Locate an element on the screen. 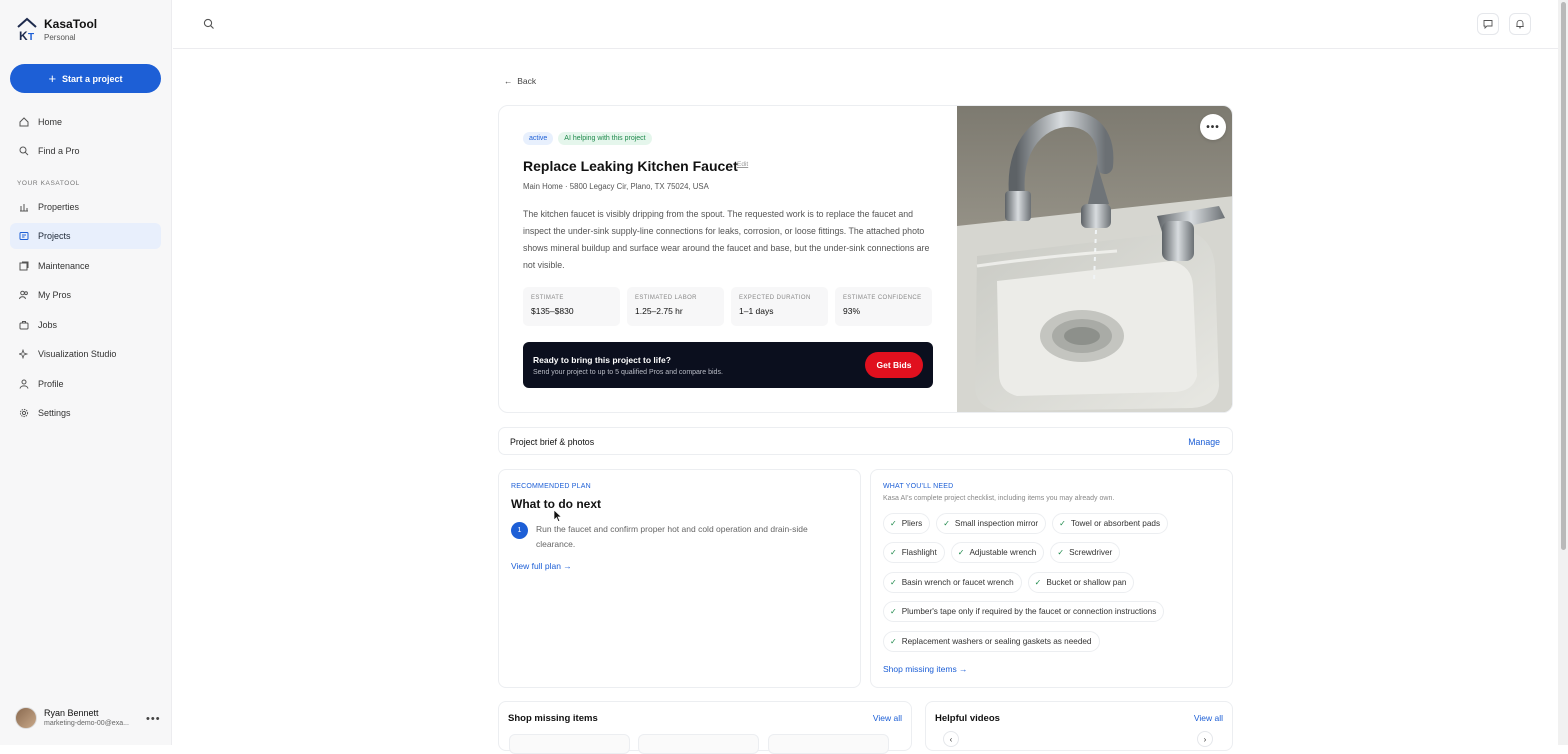 The image size is (1568, 754). chart-icon is located at coordinates (24, 207).